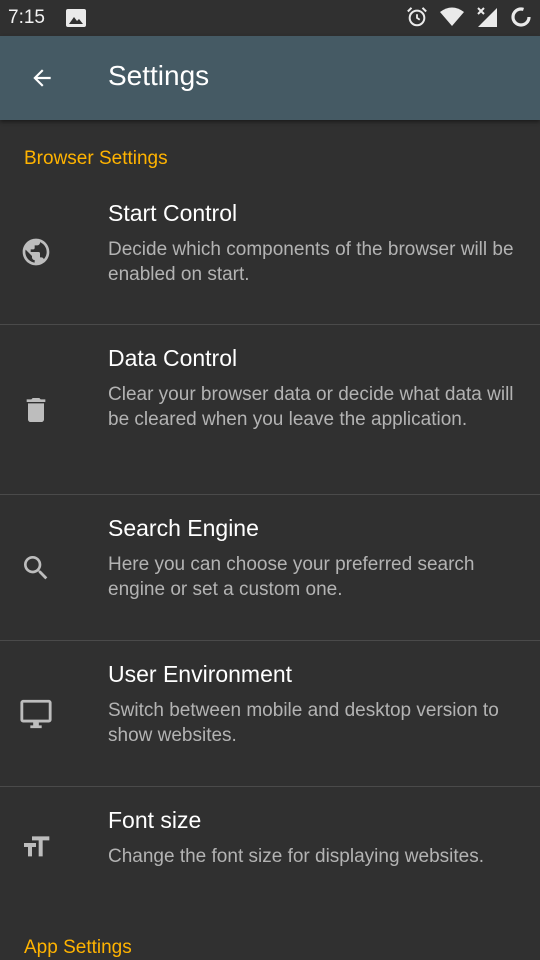  Describe the element at coordinates (96, 158) in the screenshot. I see `section-header-browser-settings: Browser Settings` at that location.